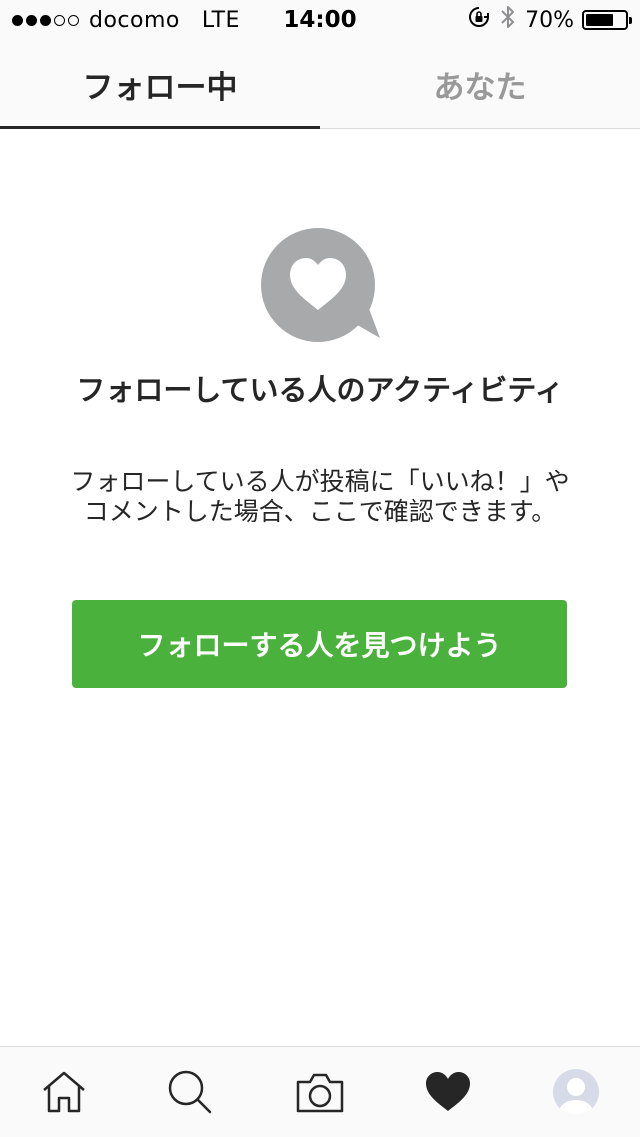 The height and width of the screenshot is (1137, 640). I want to click on empty-state-description: フォローしている人が投稿に「いいね！」やコメントした場合、ここで確認できます。, so click(320, 496).